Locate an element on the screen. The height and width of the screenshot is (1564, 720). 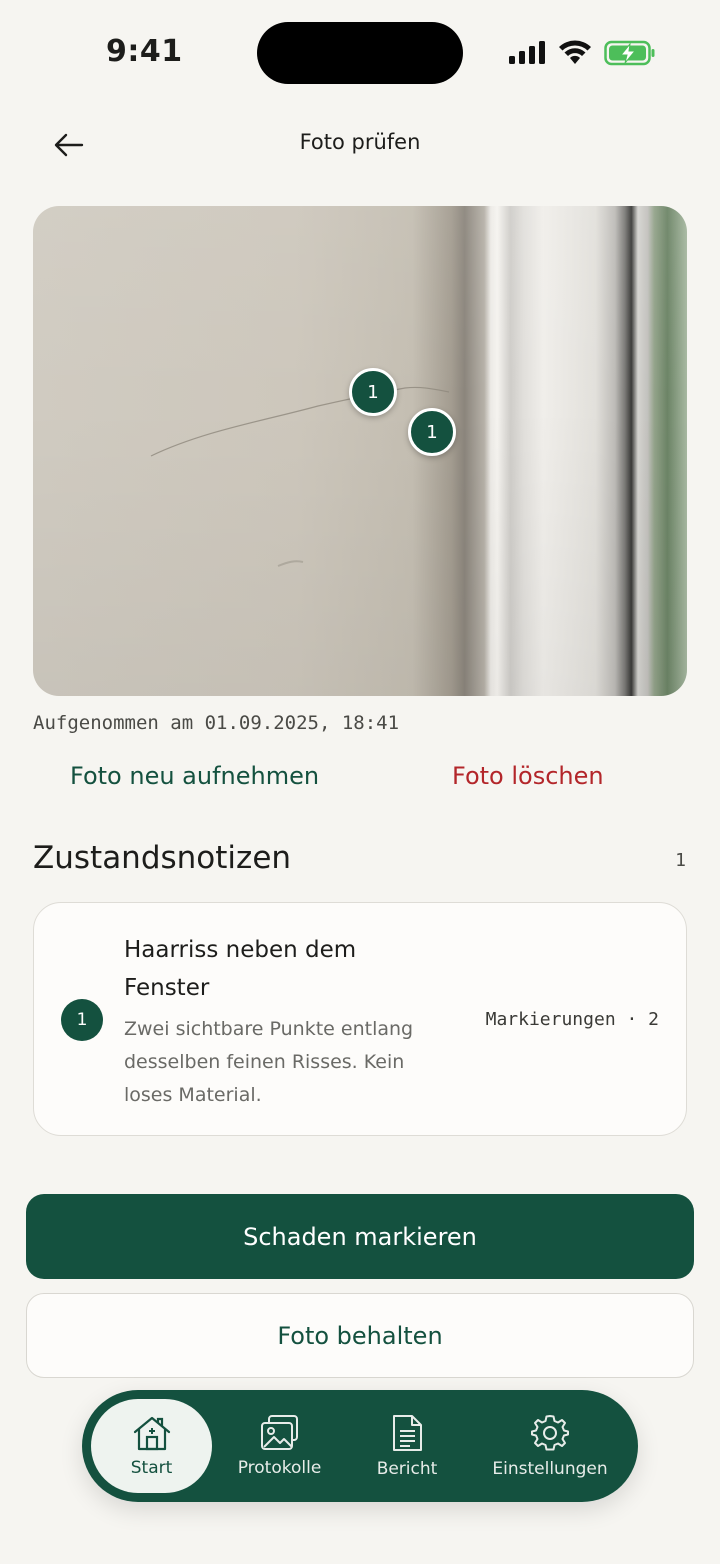
bottom-navigation: Start Protokolle Bericht Einstellungen is located at coordinates (360, 1446).